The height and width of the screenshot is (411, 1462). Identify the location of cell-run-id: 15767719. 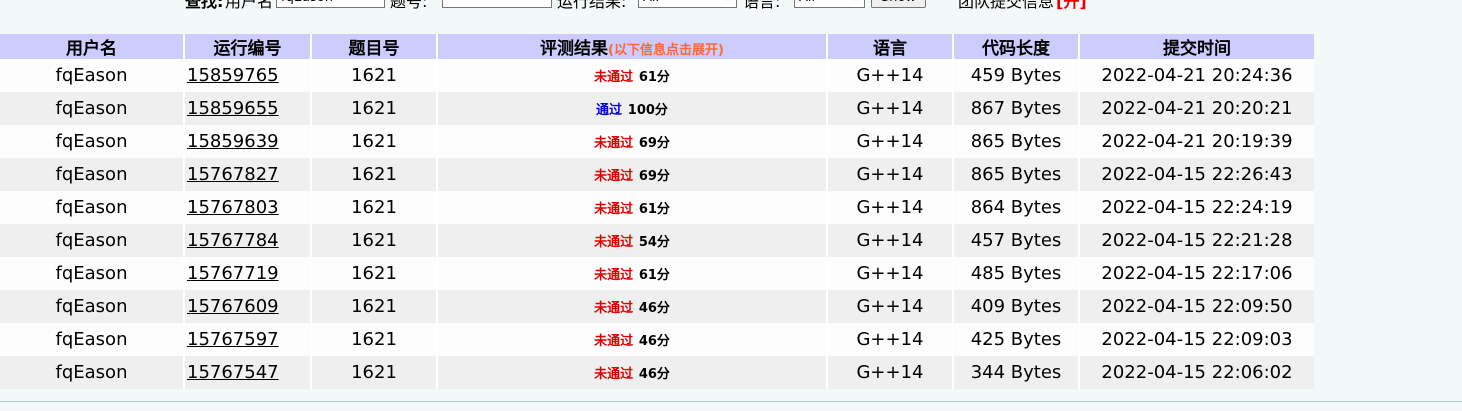
(248, 273).